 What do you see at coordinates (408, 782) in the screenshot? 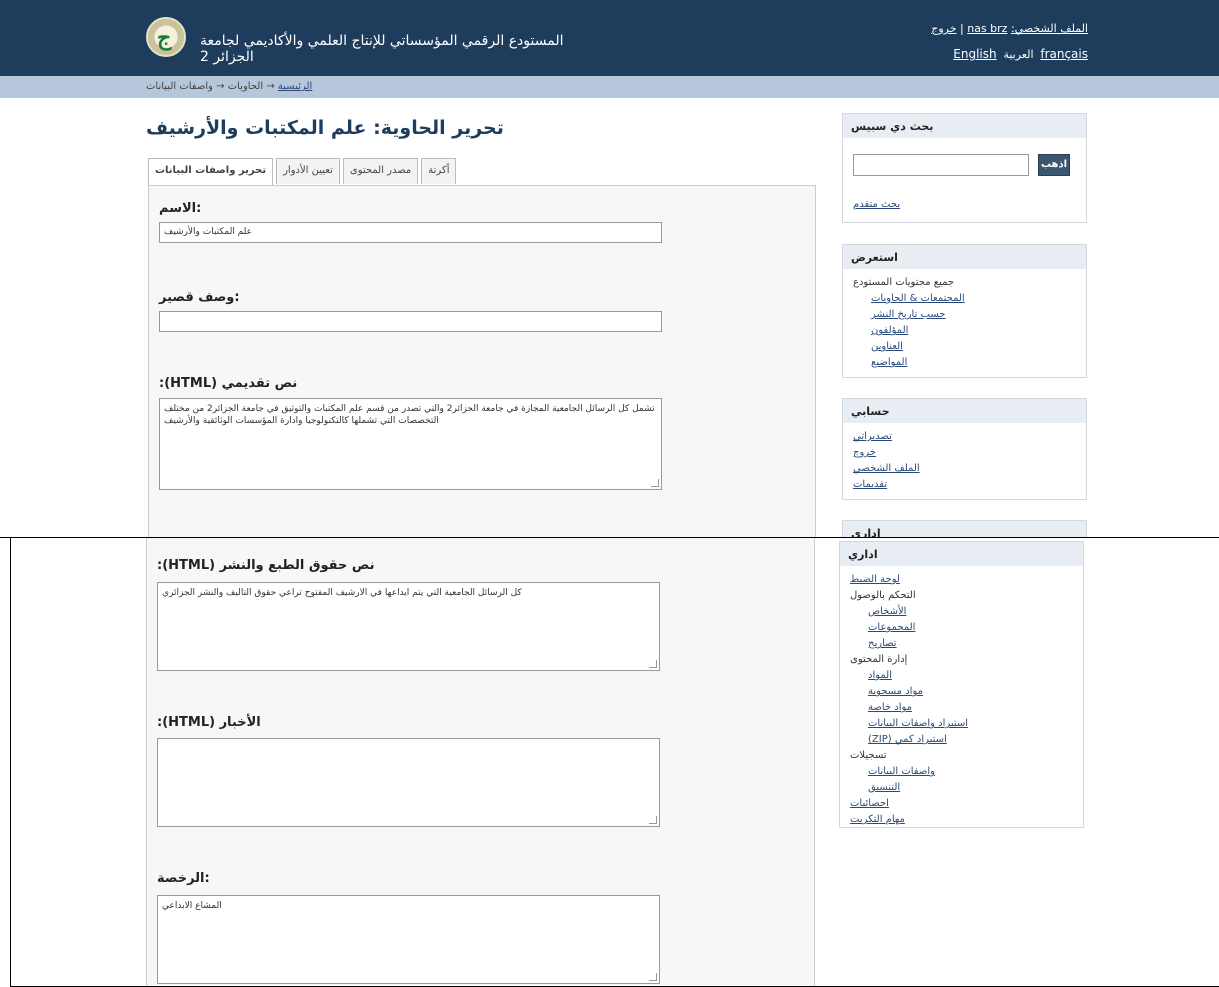
I see `news-textarea` at bounding box center [408, 782].